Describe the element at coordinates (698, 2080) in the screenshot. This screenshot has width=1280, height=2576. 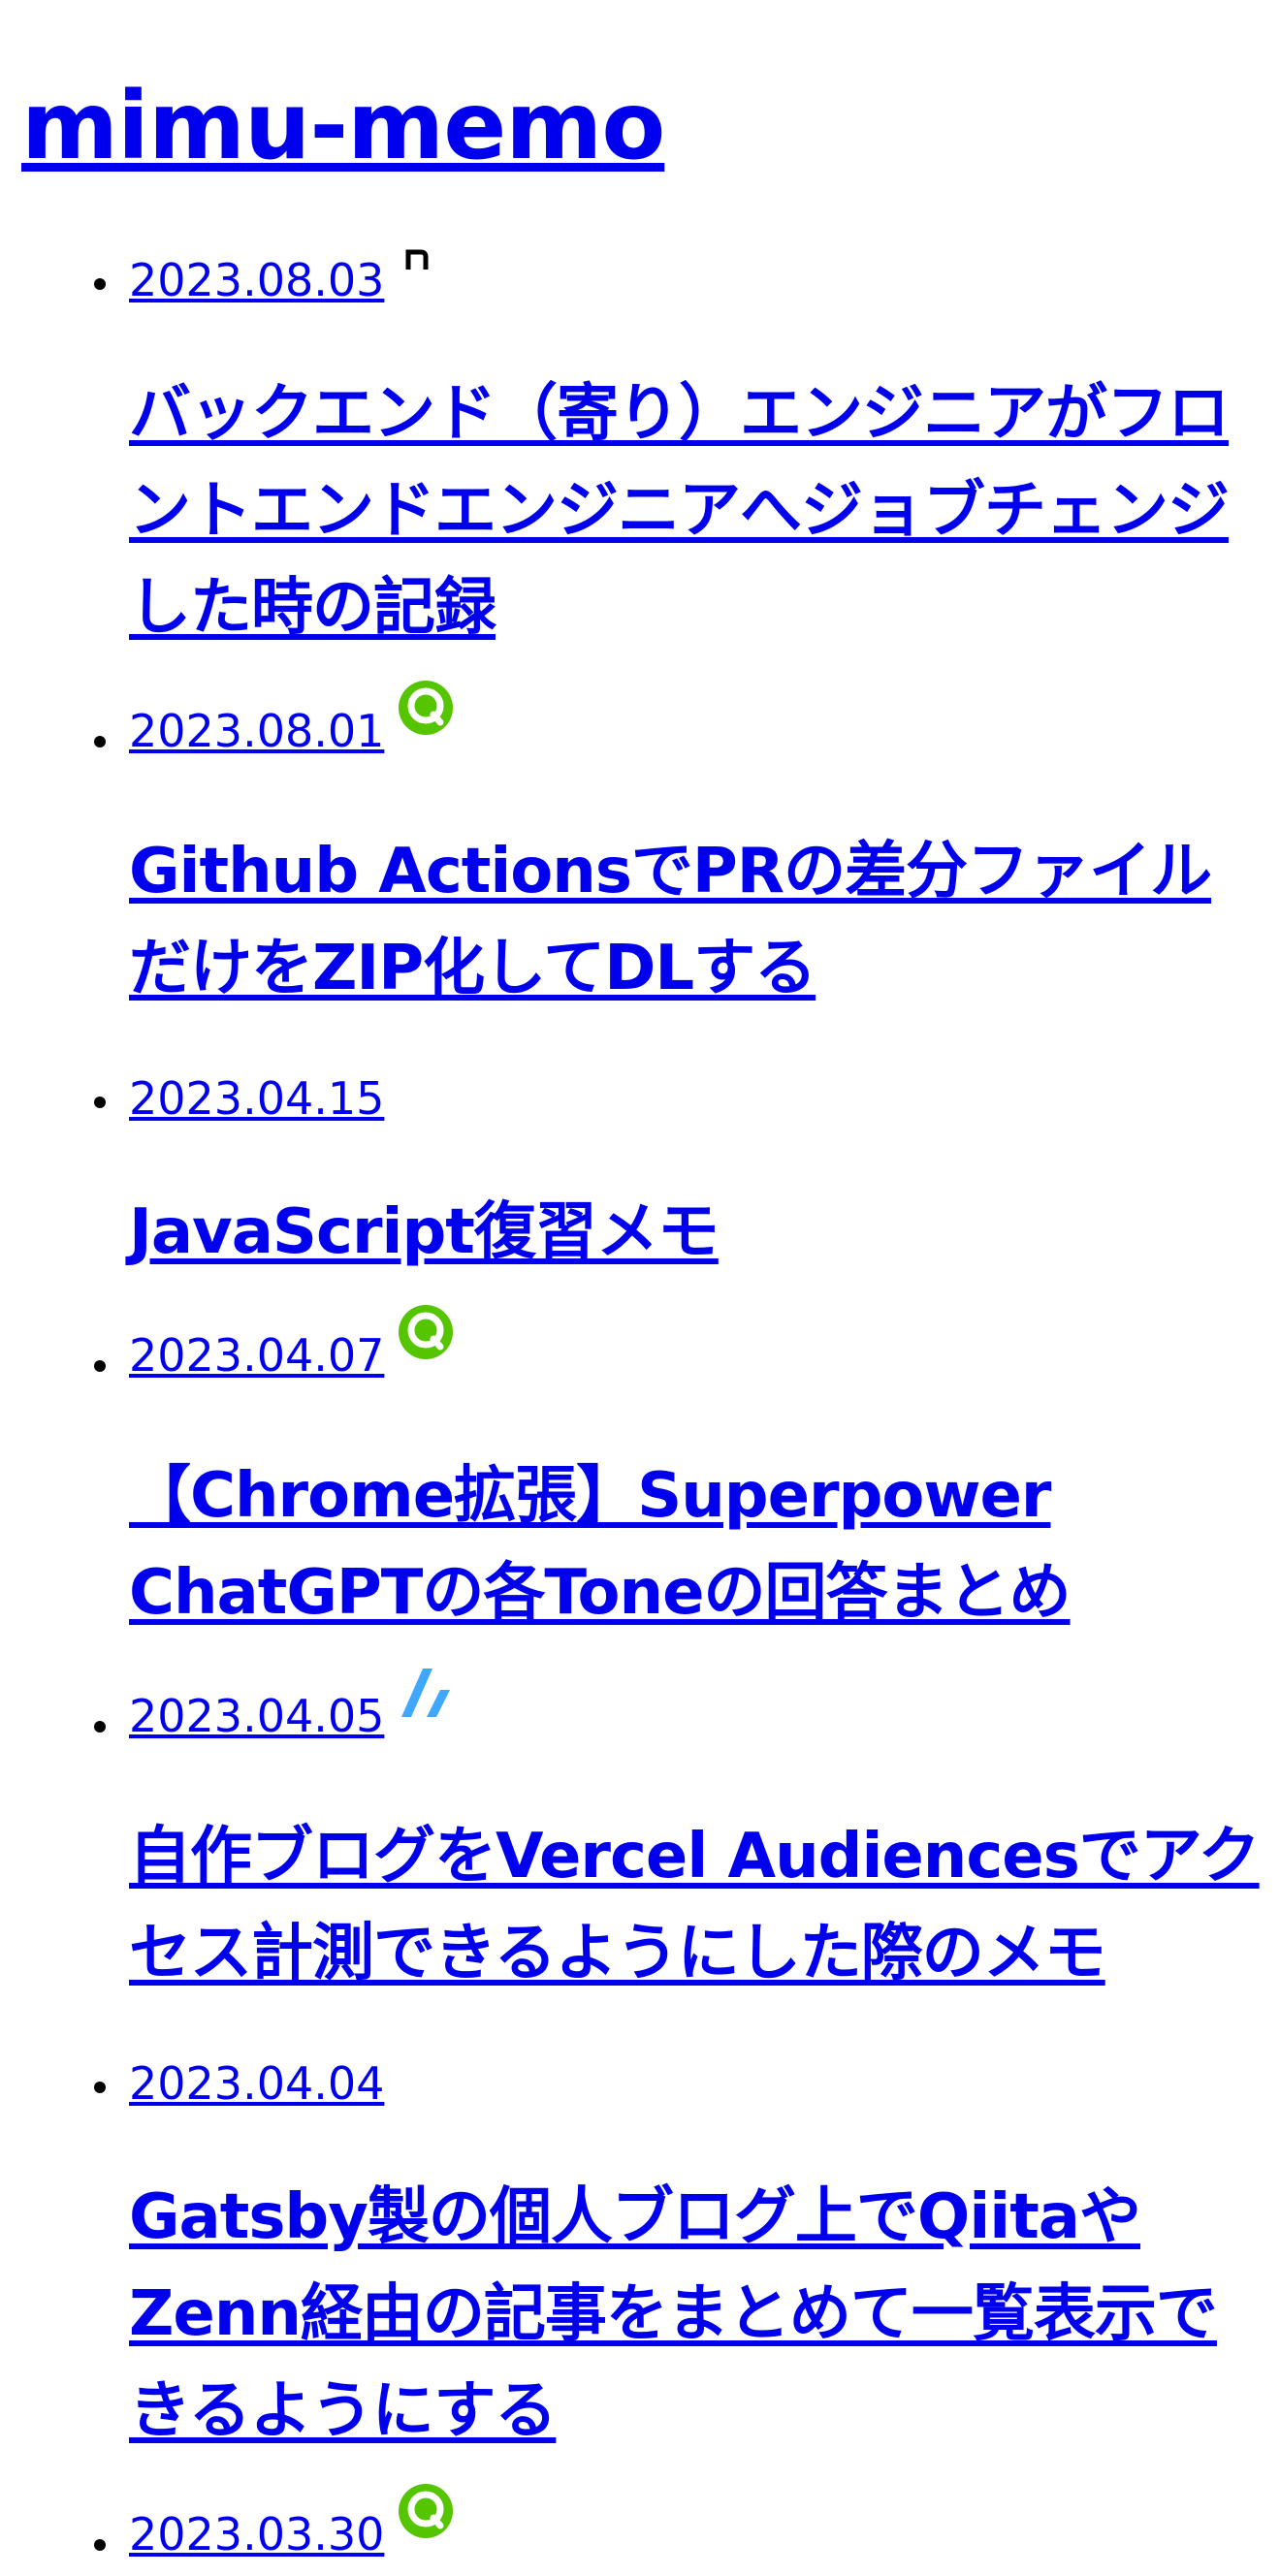
I see `date-row: 2023.04.04` at that location.